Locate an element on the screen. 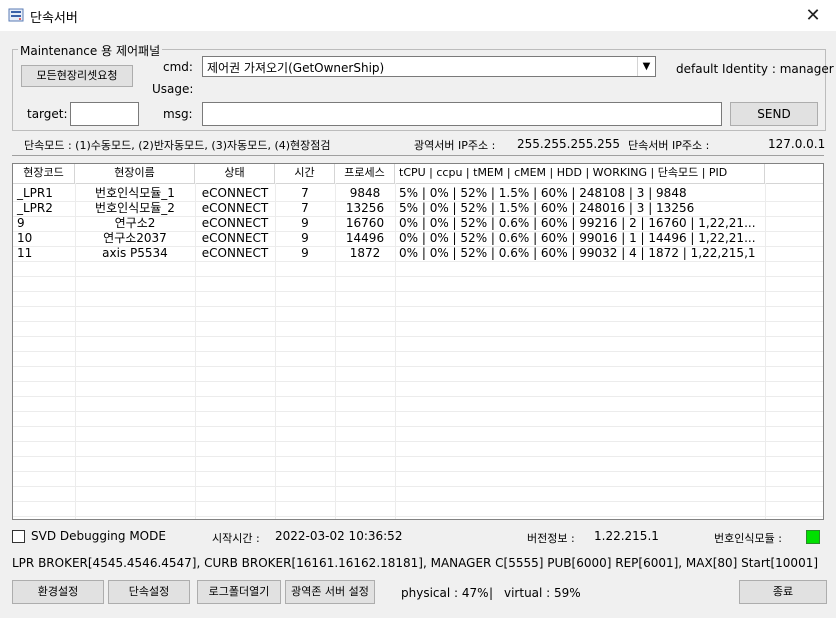 This screenshot has height=618, width=836. start-time-label: 시작시간 : is located at coordinates (236, 538).